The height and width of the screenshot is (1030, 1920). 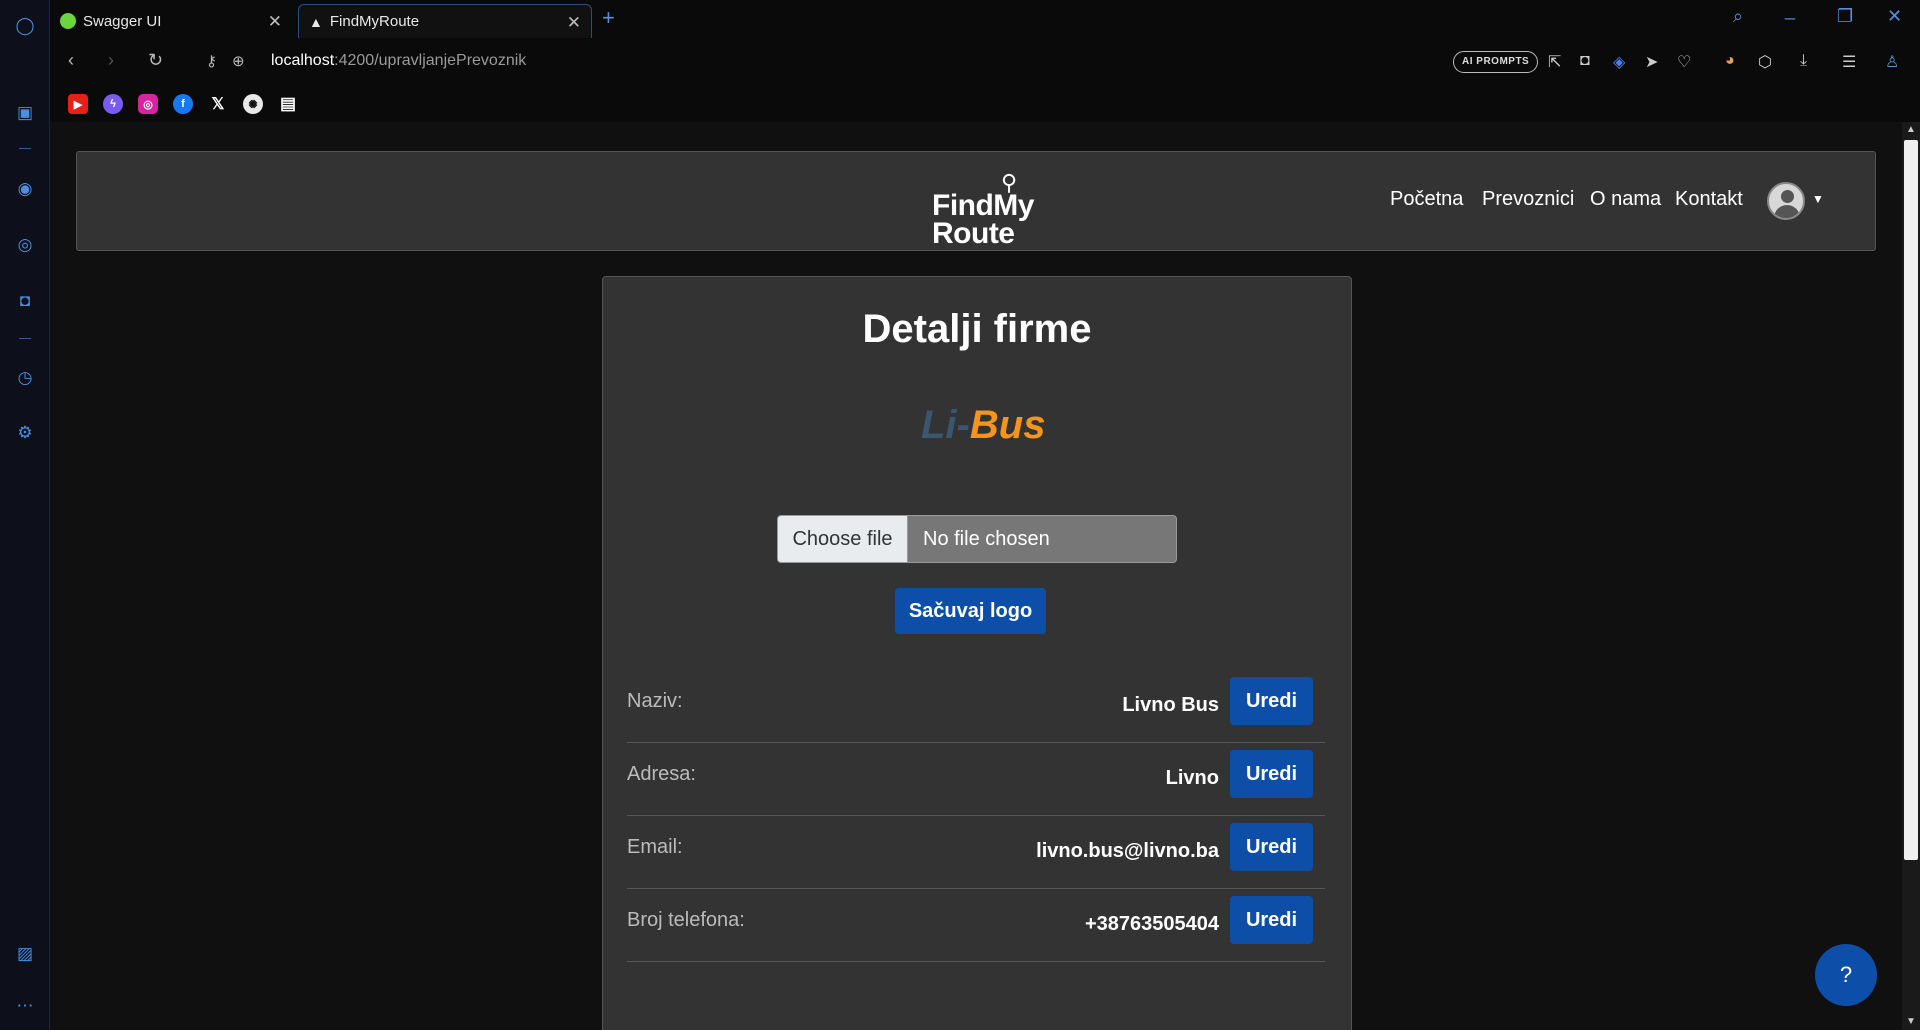 I want to click on field-row-adresa: Adresa: Livno Uredi, so click(x=976, y=779).